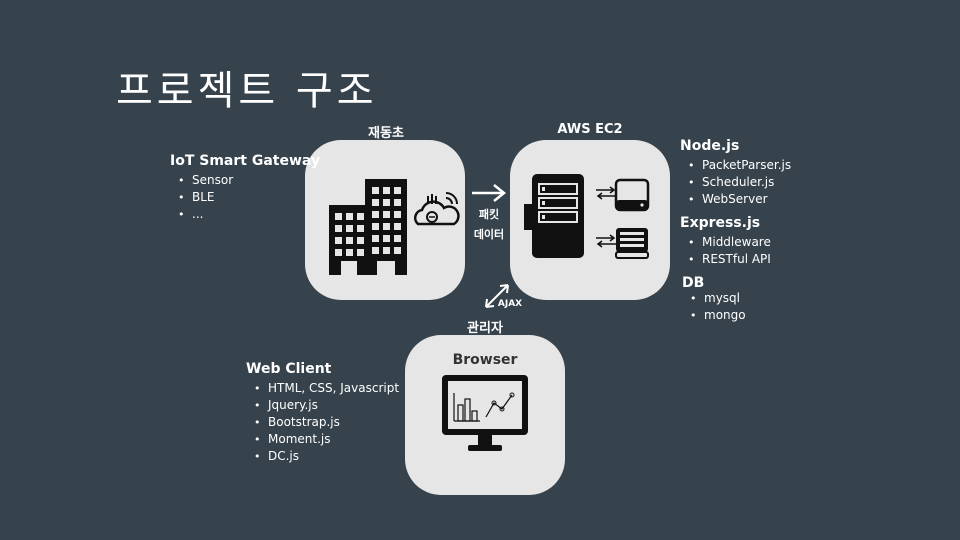  I want to click on webclient-heading: Web Client, so click(289, 369).